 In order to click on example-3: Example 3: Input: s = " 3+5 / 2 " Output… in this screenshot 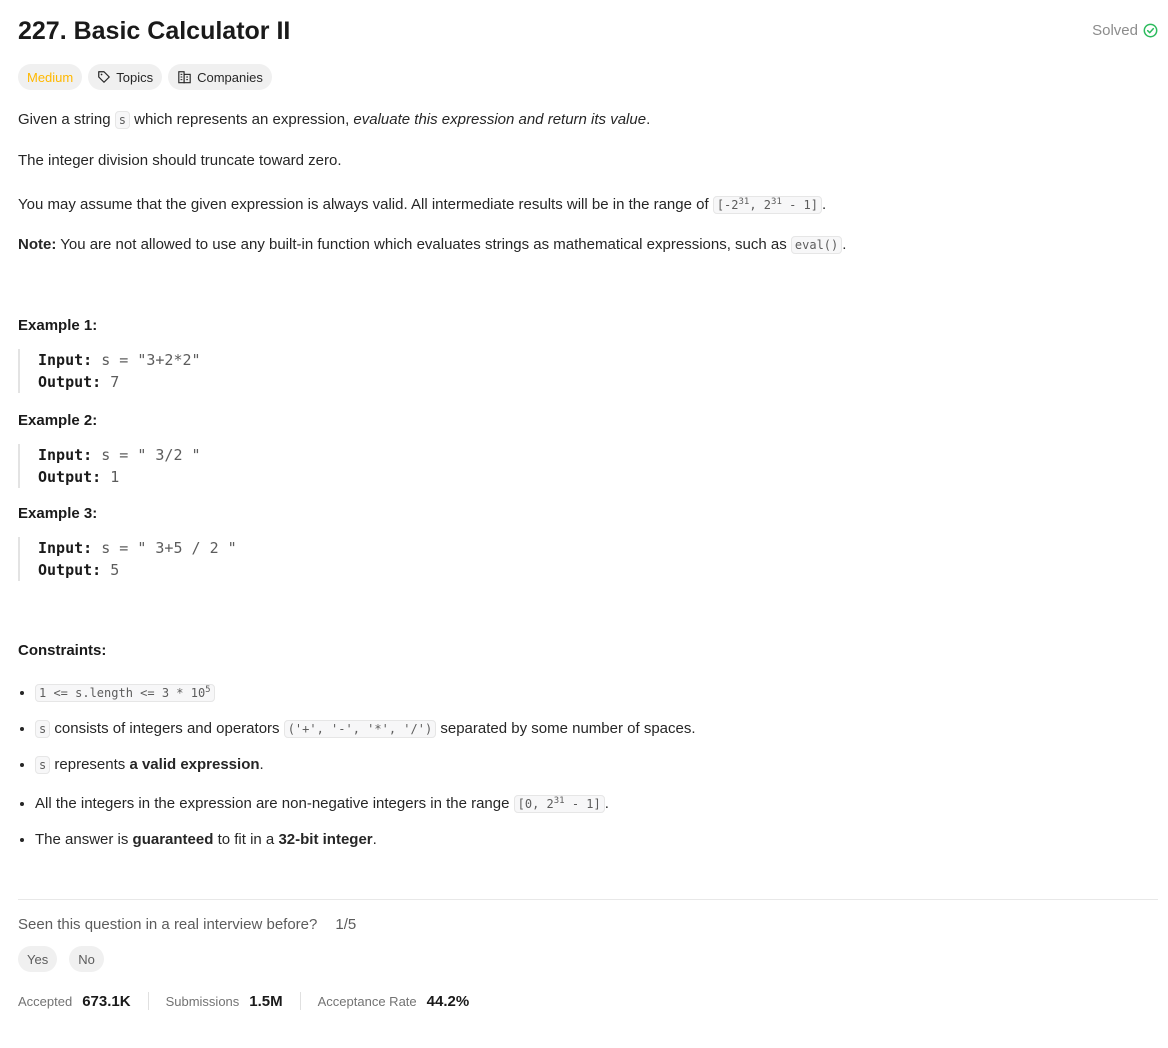, I will do `click(588, 543)`.